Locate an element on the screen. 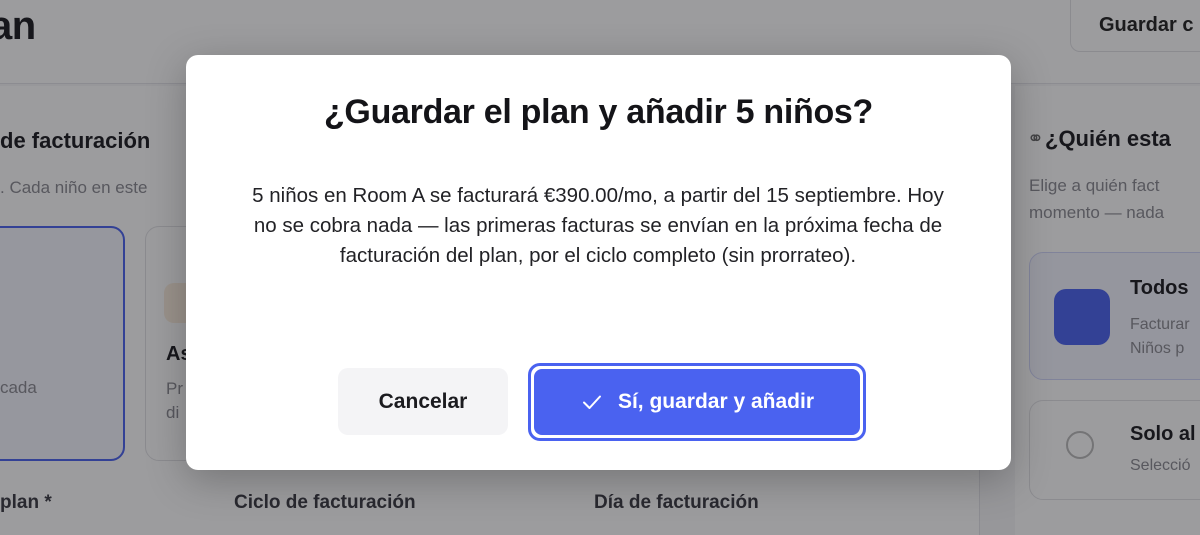 The image size is (1200, 535). dialog-title: ¿Guardar el plan y añadir 5 niños? is located at coordinates (598, 112).